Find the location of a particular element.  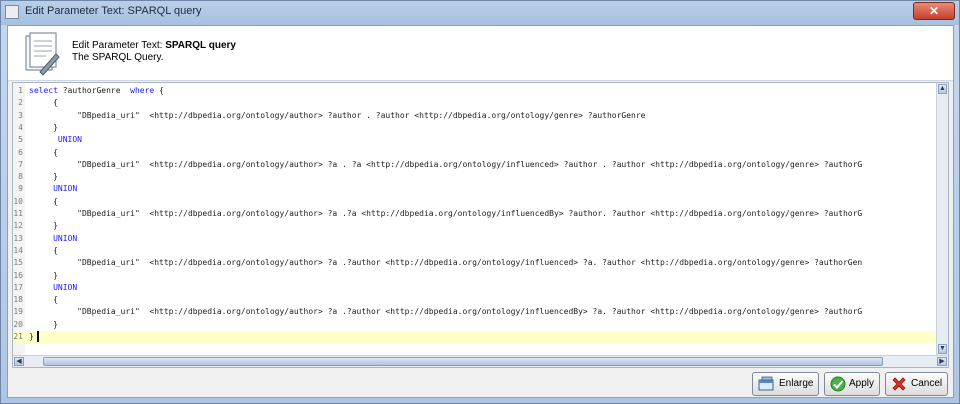

line-number: 2 is located at coordinates (20, 103).